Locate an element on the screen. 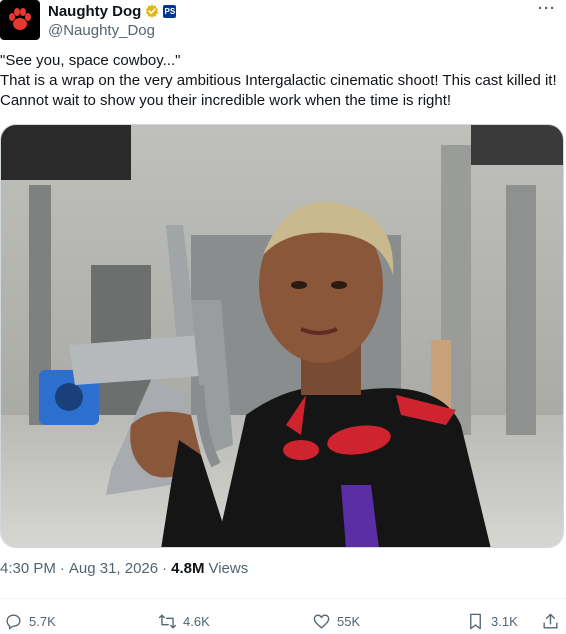  avatar is located at coordinates (20, 20).